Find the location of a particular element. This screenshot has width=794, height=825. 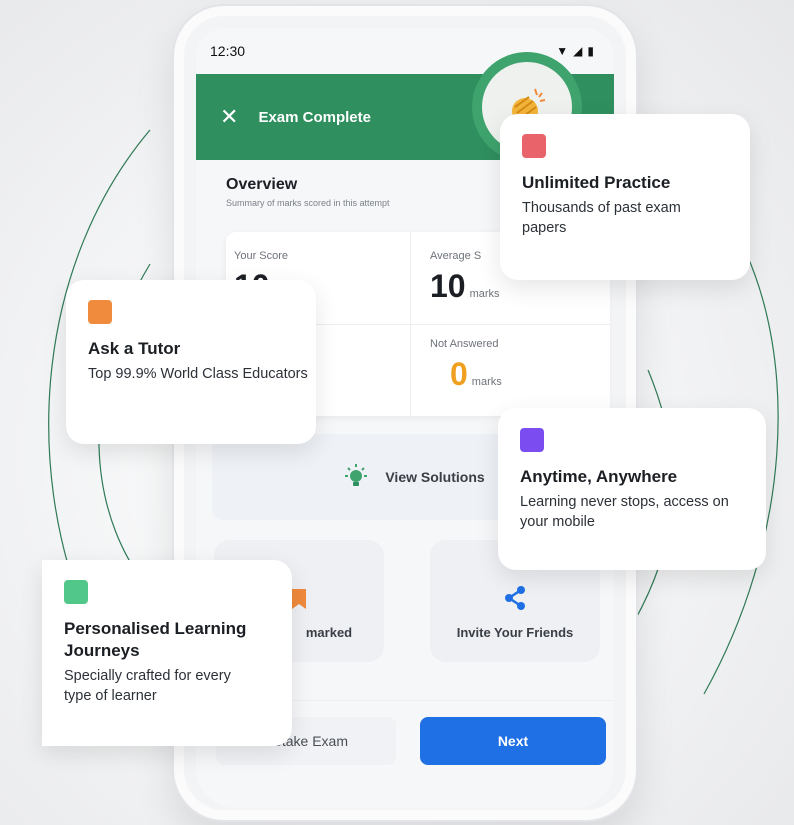

share-icon is located at coordinates (515, 598).